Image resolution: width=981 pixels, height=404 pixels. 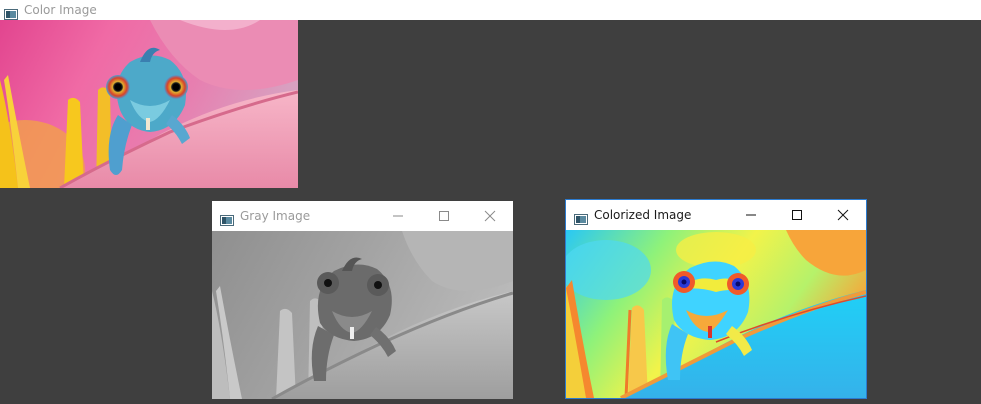 I want to click on color-image-canvas, so click(x=149, y=104).